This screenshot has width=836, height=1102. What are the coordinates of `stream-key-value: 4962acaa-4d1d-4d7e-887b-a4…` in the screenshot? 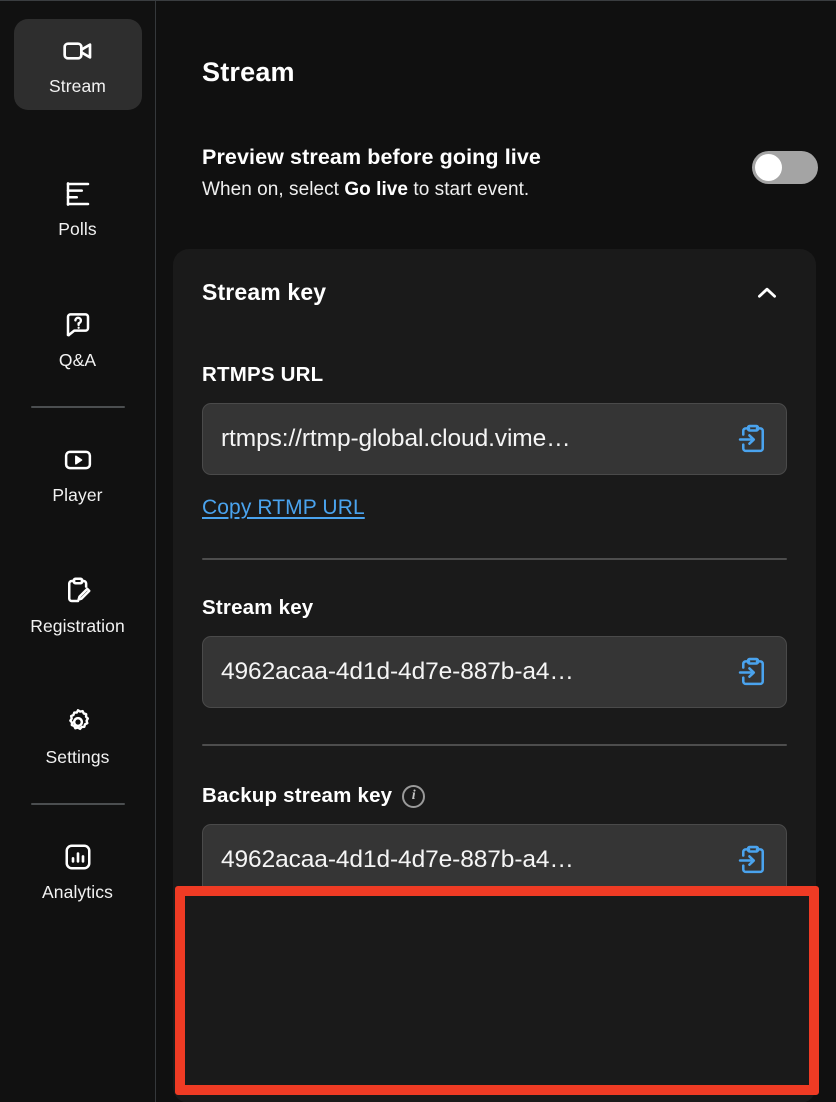 It's located at (397, 671).